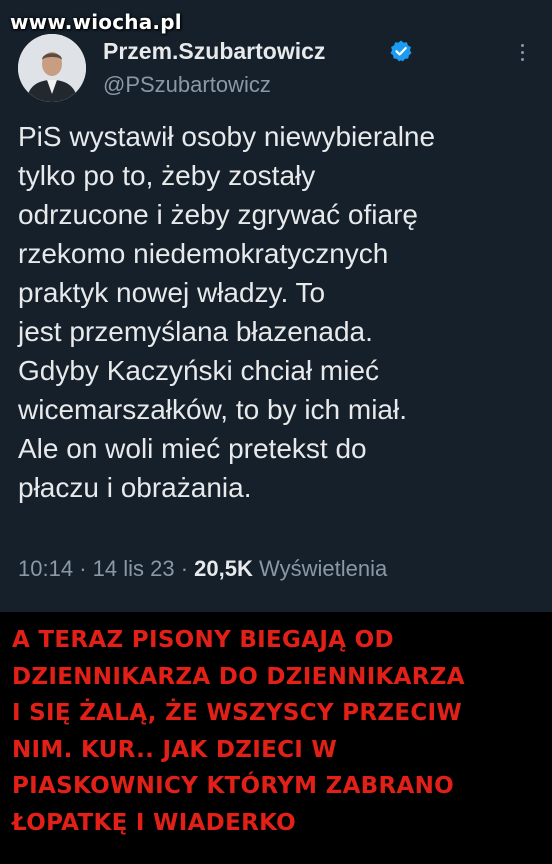 The width and height of the screenshot is (552, 864). What do you see at coordinates (237, 713) in the screenshot?
I see `caption-line: I SIĘ ŻALĄ, ŻE WSZYSCY PRZECIW` at bounding box center [237, 713].